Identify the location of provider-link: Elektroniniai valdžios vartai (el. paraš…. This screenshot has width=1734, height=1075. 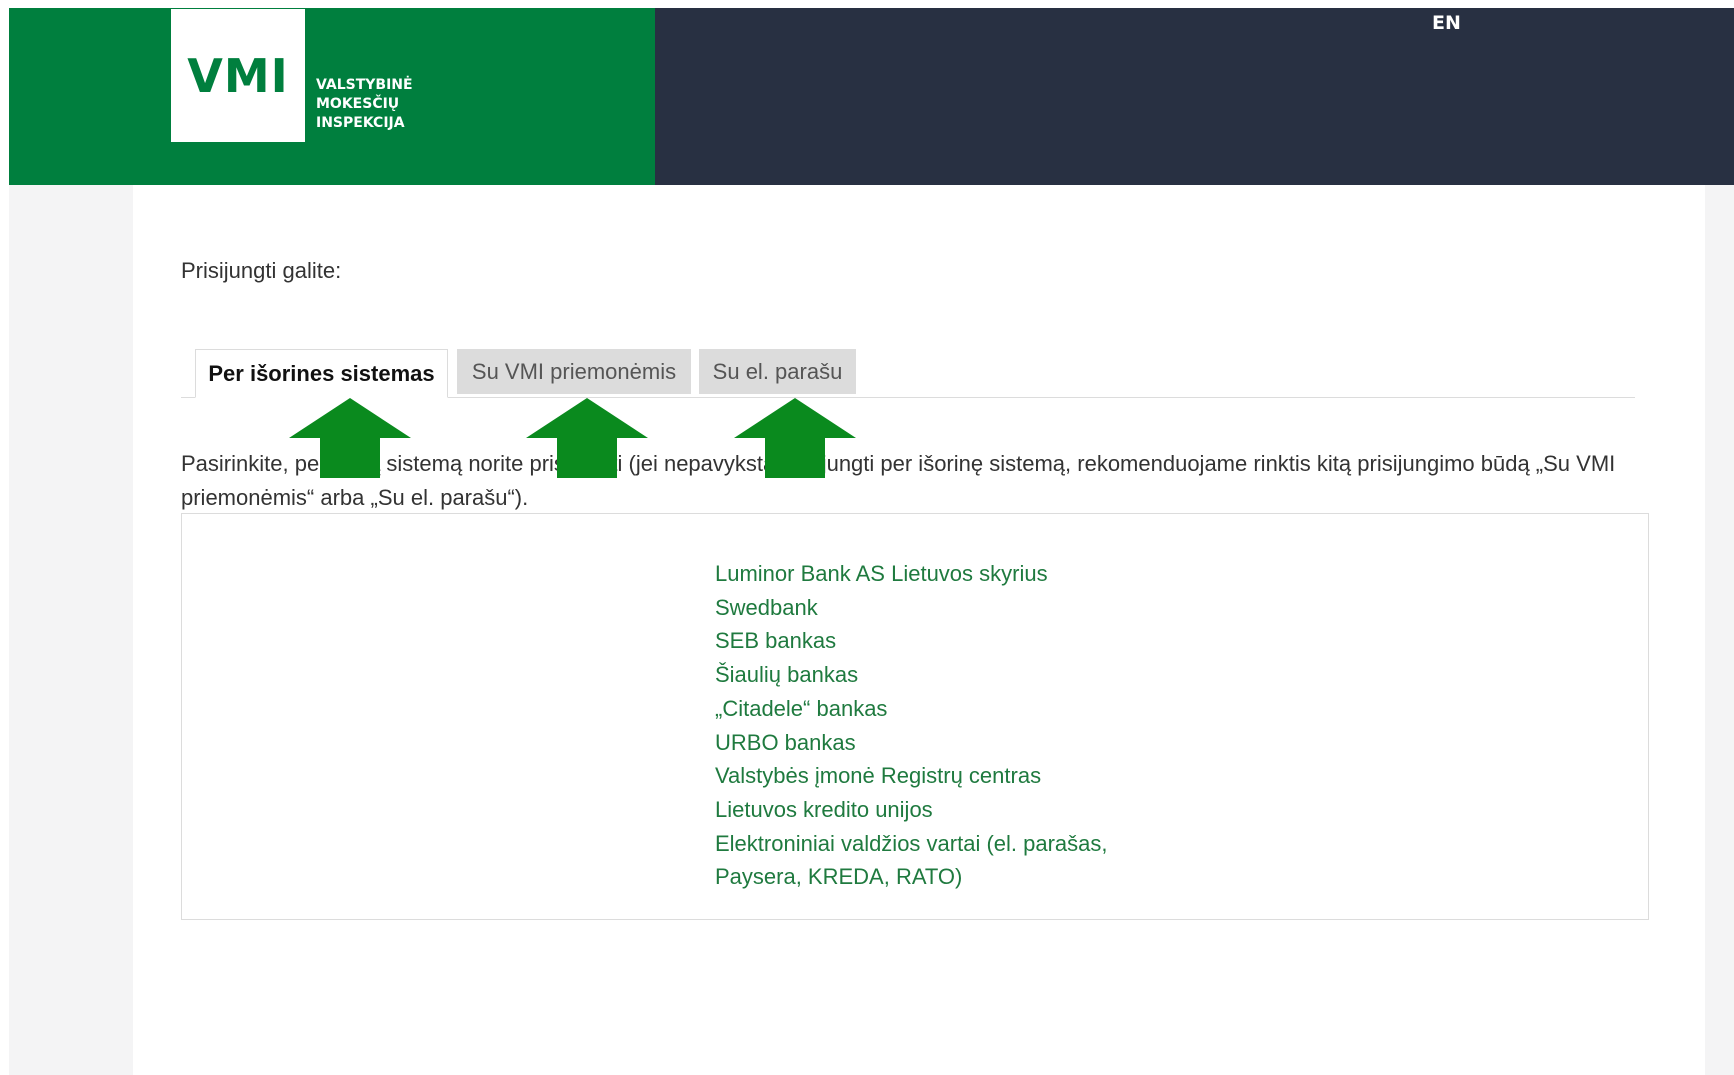
(911, 843).